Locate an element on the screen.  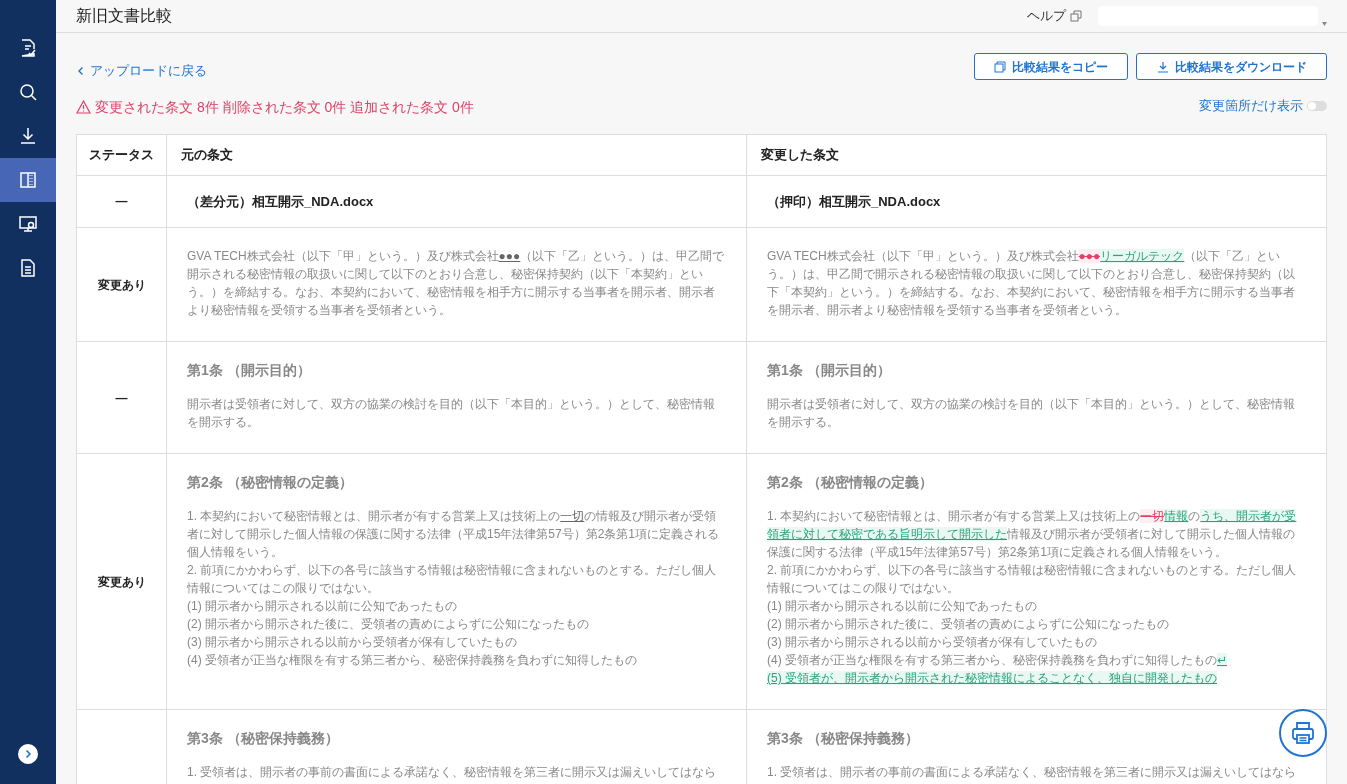
back-link: アップロードに戻る is located at coordinates (275, 71).